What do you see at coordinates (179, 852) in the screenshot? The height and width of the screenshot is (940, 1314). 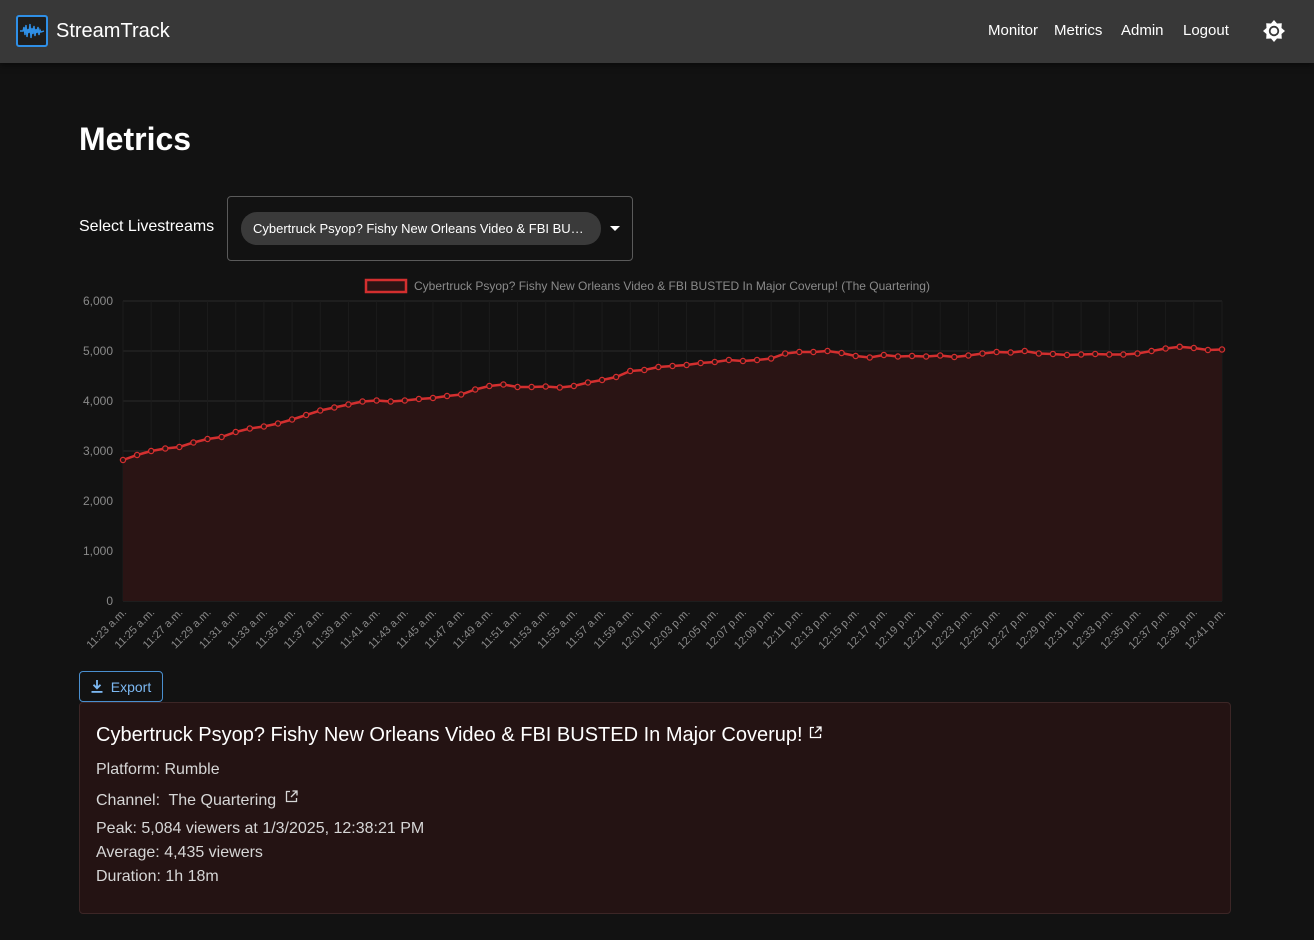 I see `average-line: Average: 4,435 viewers` at bounding box center [179, 852].